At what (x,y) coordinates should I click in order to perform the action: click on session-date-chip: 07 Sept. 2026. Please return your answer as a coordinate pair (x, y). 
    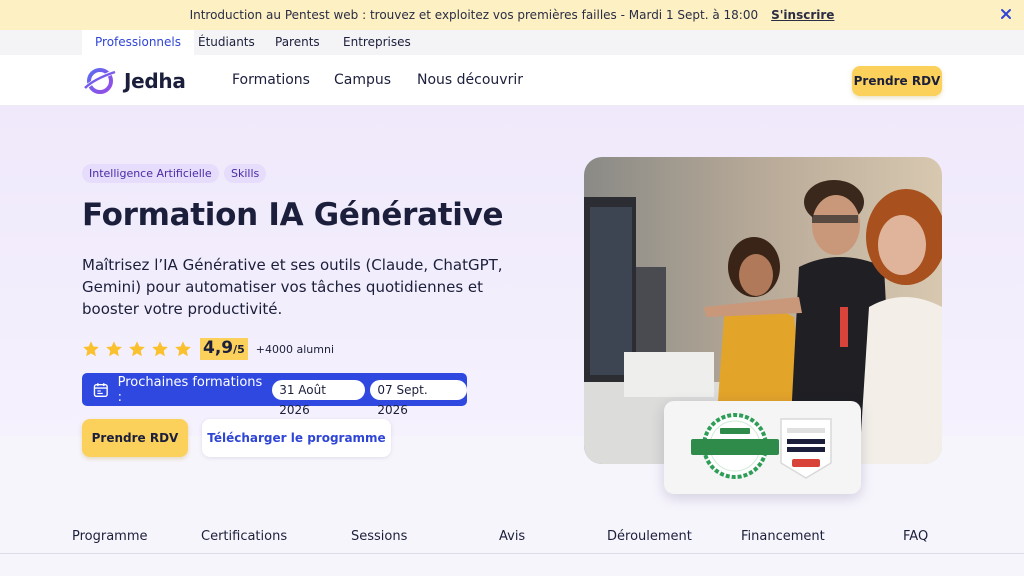
    Looking at the image, I should click on (418, 398).